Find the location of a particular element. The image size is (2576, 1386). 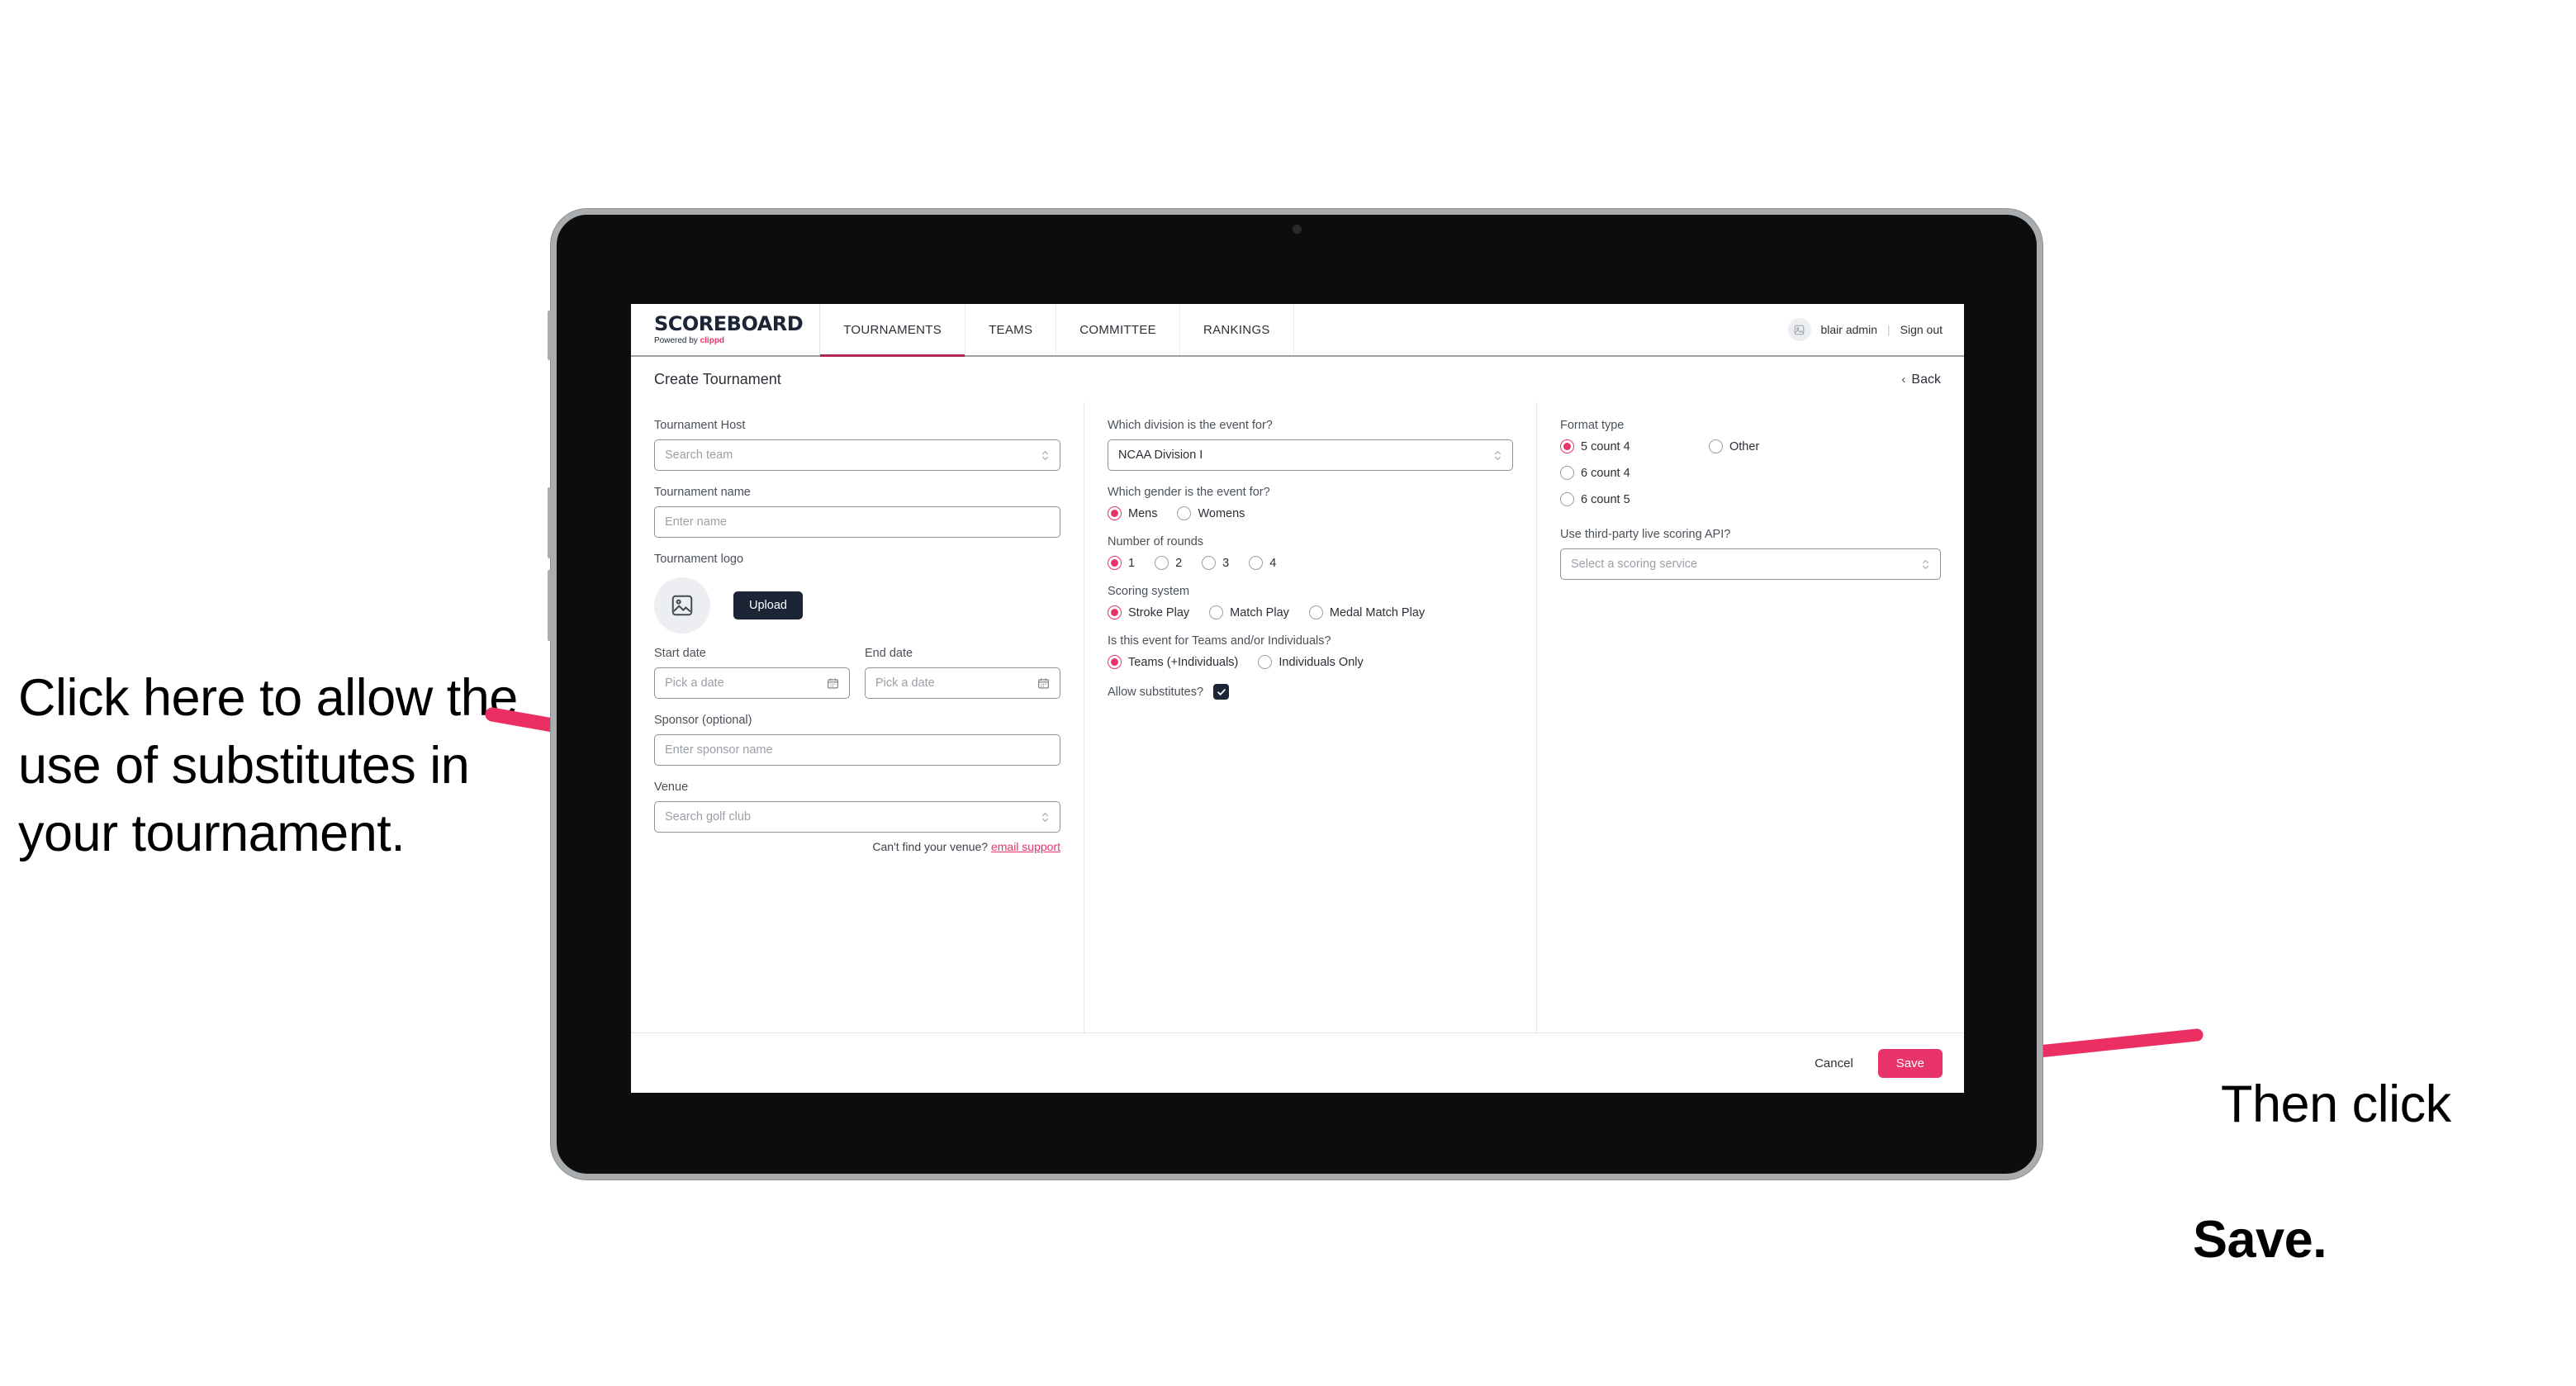

radio-teams-plus-individuals: Teams (+Individuals) is located at coordinates (1173, 662).